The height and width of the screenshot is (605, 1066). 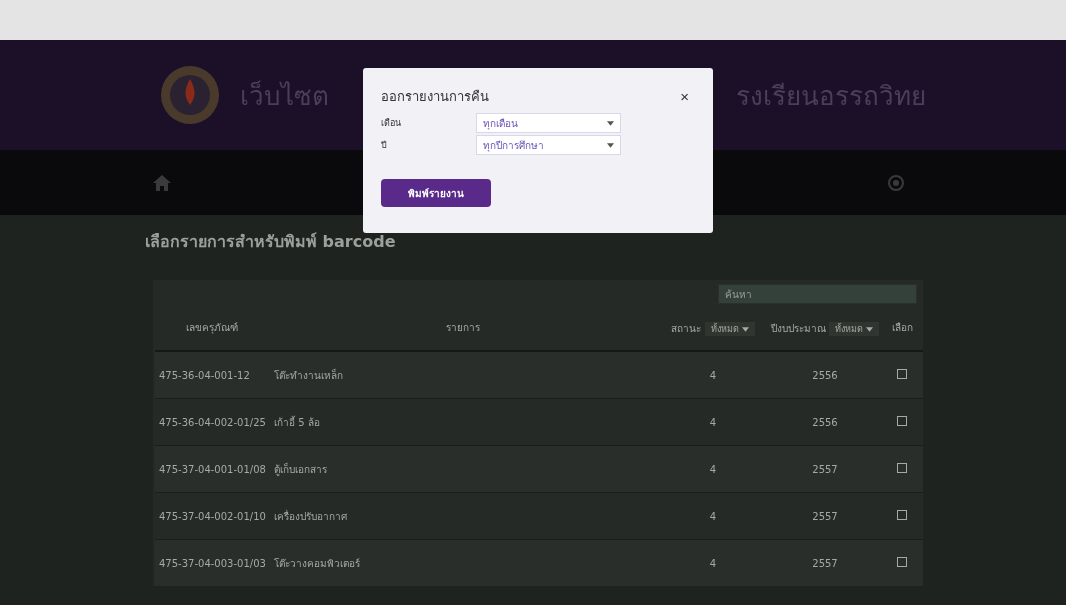 I want to click on field-label: ปี, so click(x=384, y=145).